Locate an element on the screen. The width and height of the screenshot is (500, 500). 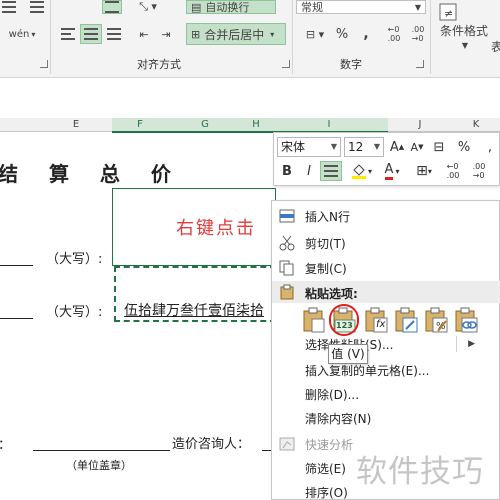
font-size-combo: 12 ▼ is located at coordinates (364, 147).